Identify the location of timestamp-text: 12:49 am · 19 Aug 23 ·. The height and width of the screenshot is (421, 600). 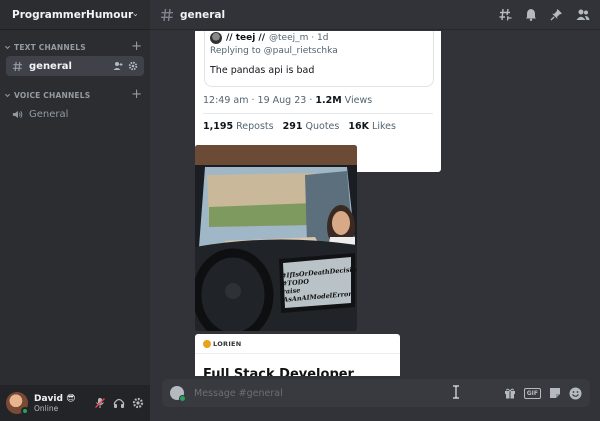
(259, 100).